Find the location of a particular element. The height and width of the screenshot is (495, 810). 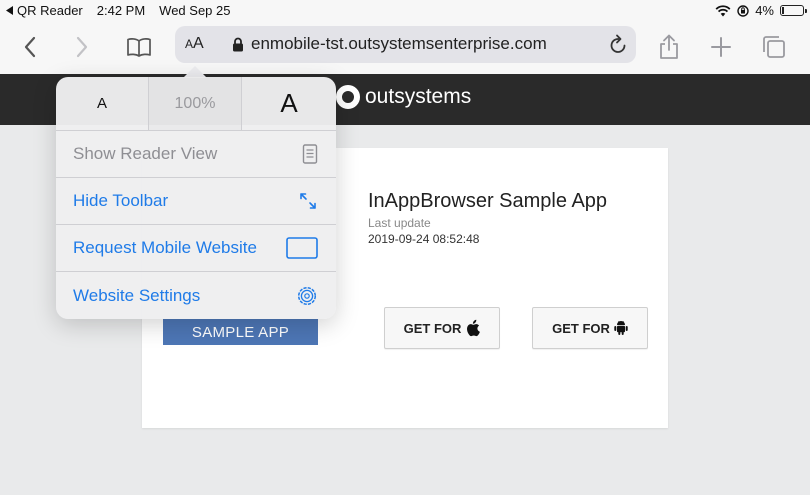

get-for-android-label: GET FOR is located at coordinates (581, 328).